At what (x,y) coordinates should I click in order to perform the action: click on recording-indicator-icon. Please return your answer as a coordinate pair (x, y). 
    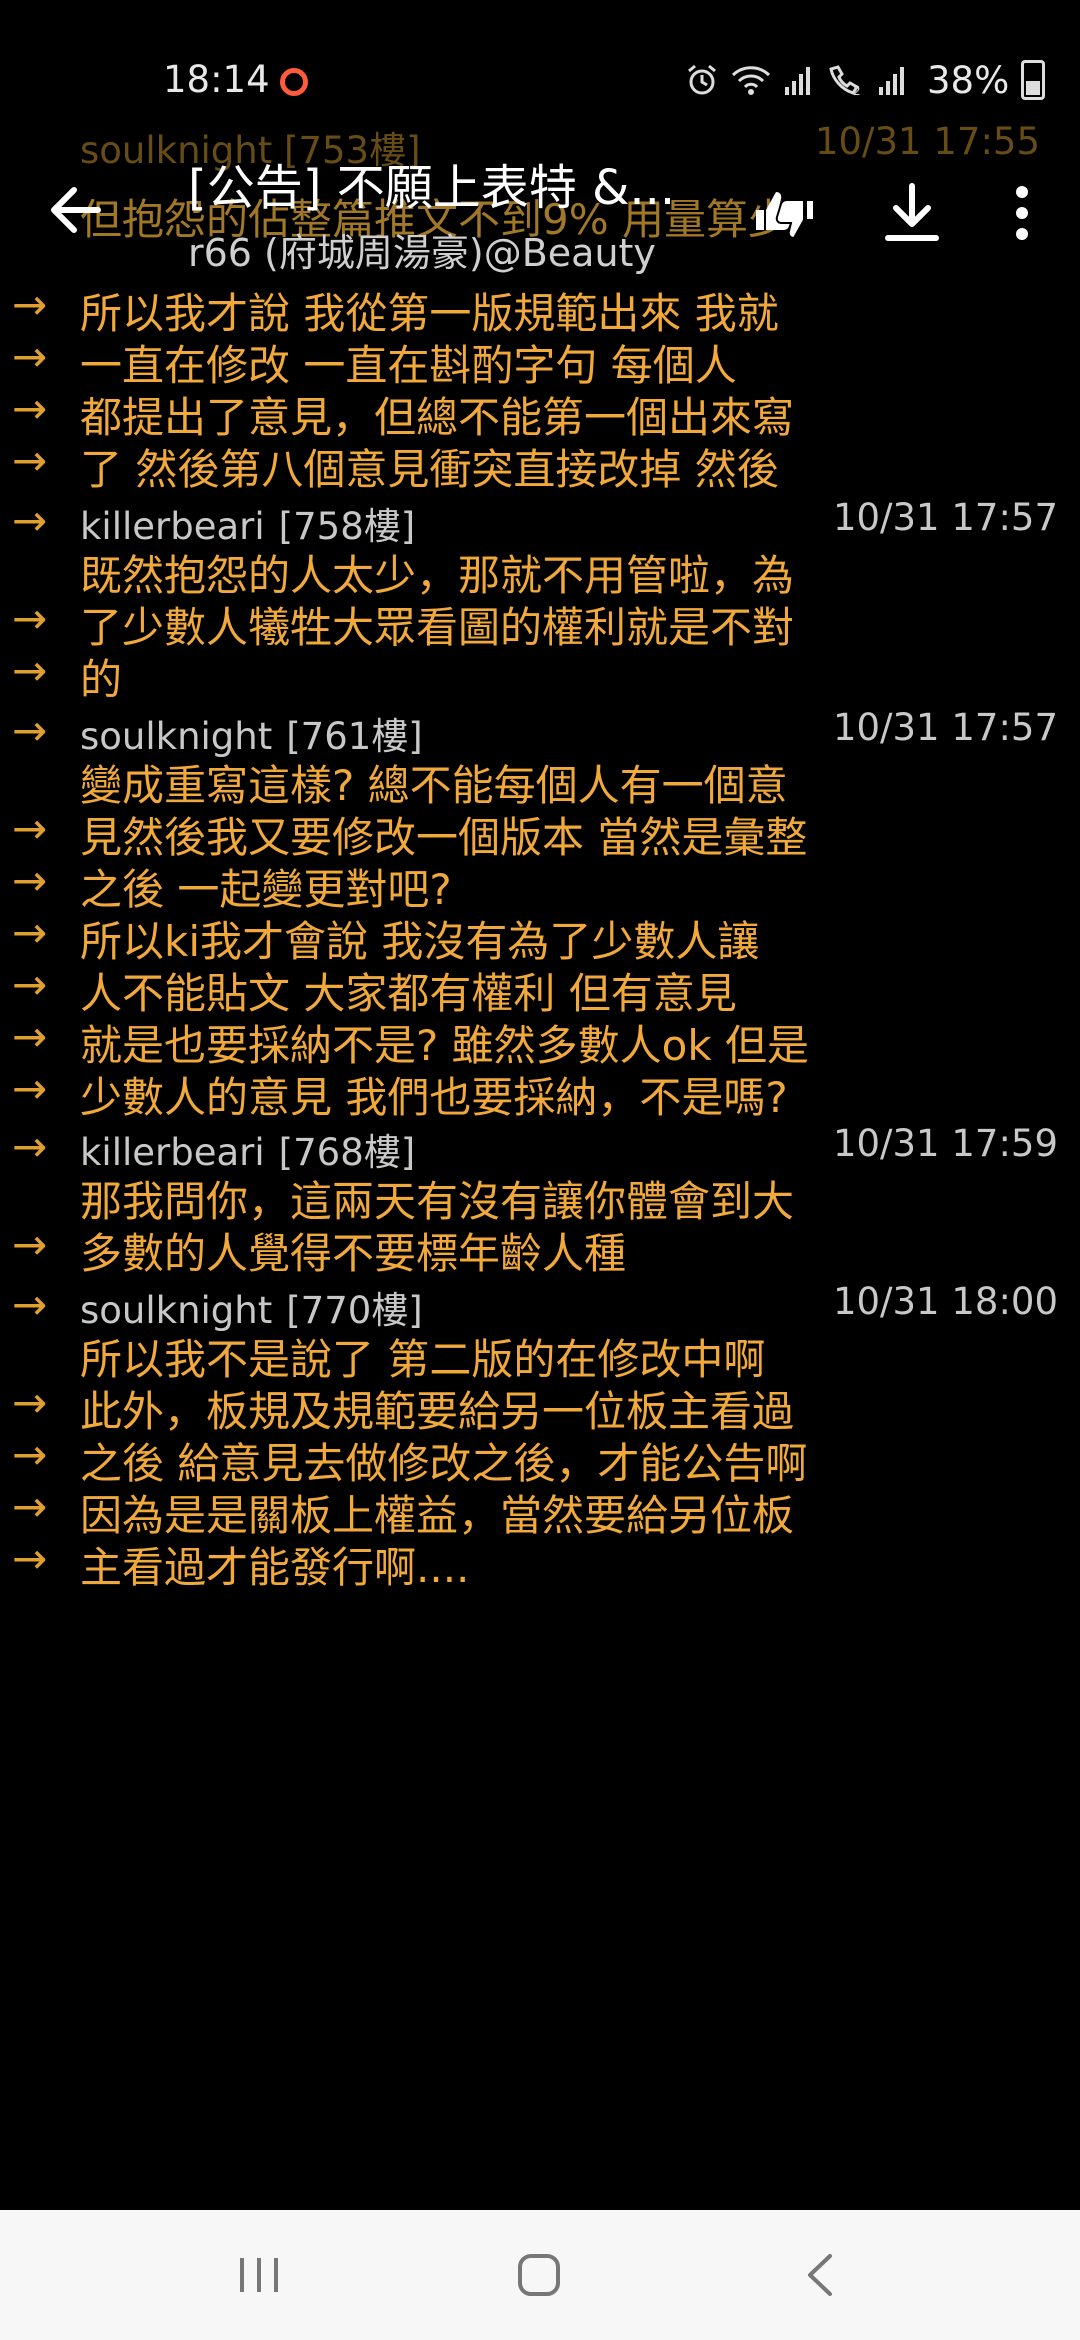
    Looking at the image, I should click on (294, 82).